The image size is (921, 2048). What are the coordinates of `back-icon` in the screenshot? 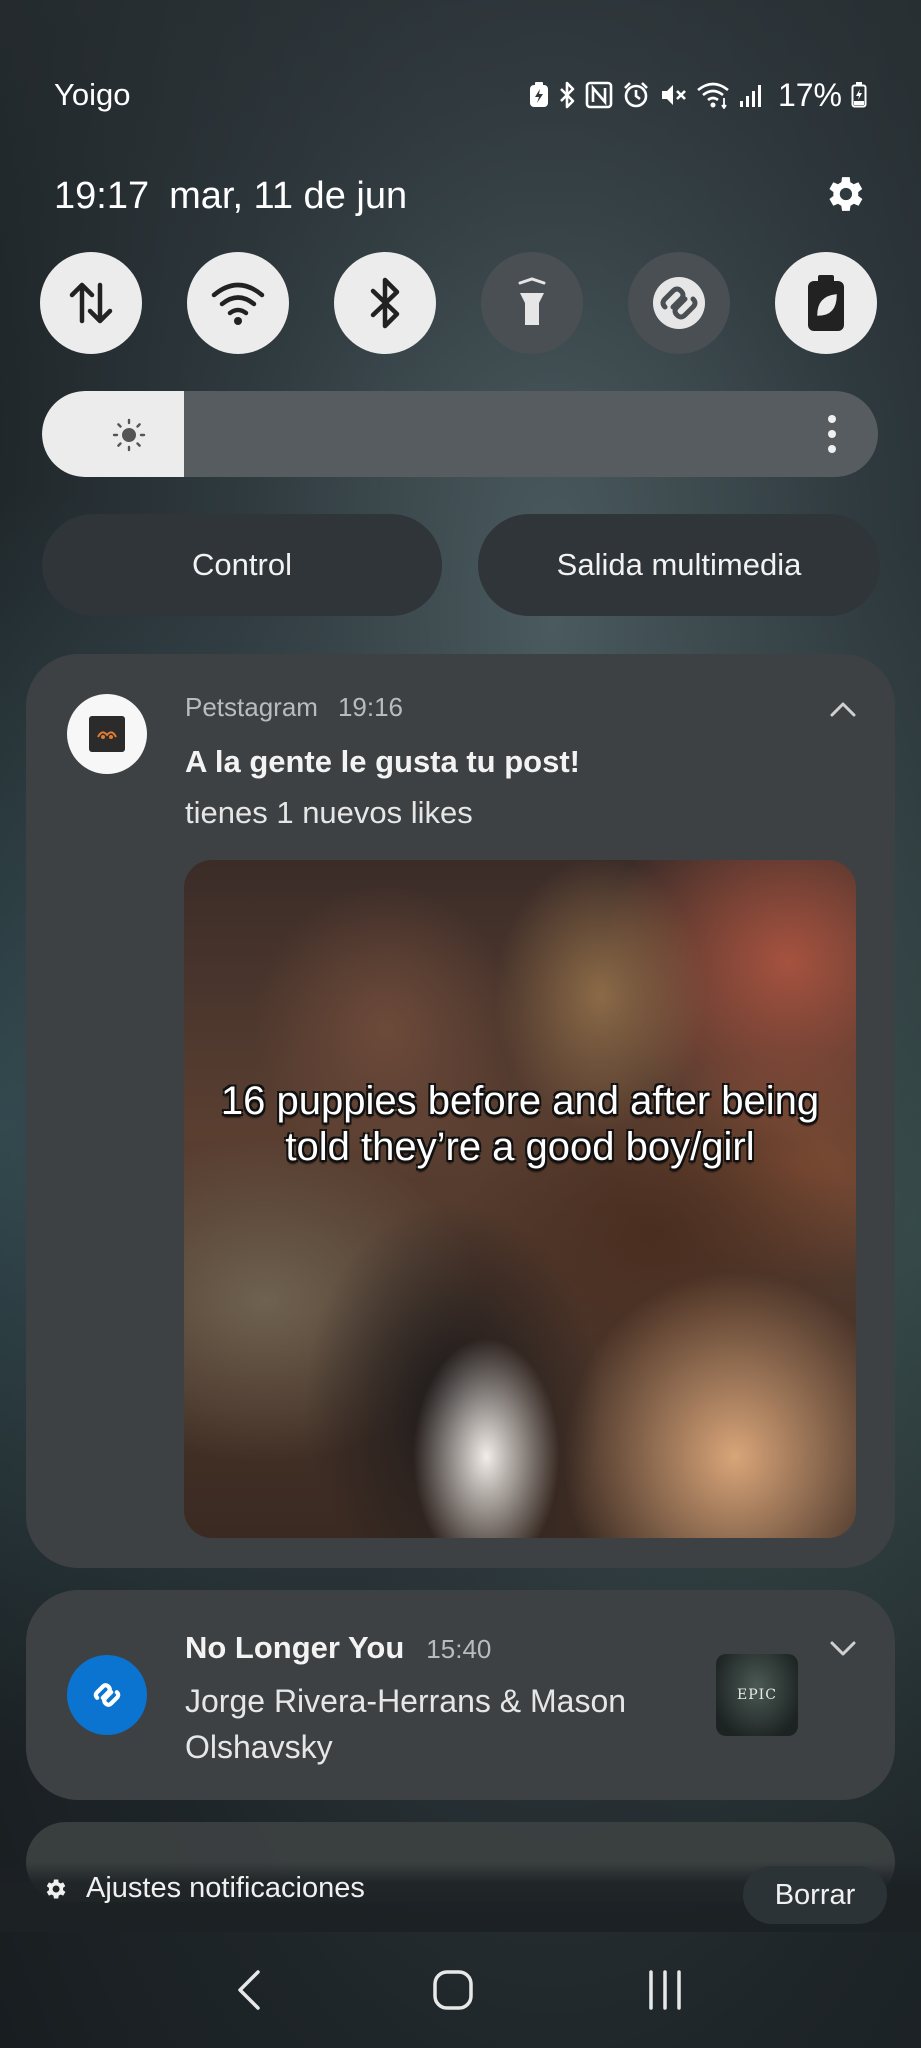 It's located at (249, 1990).